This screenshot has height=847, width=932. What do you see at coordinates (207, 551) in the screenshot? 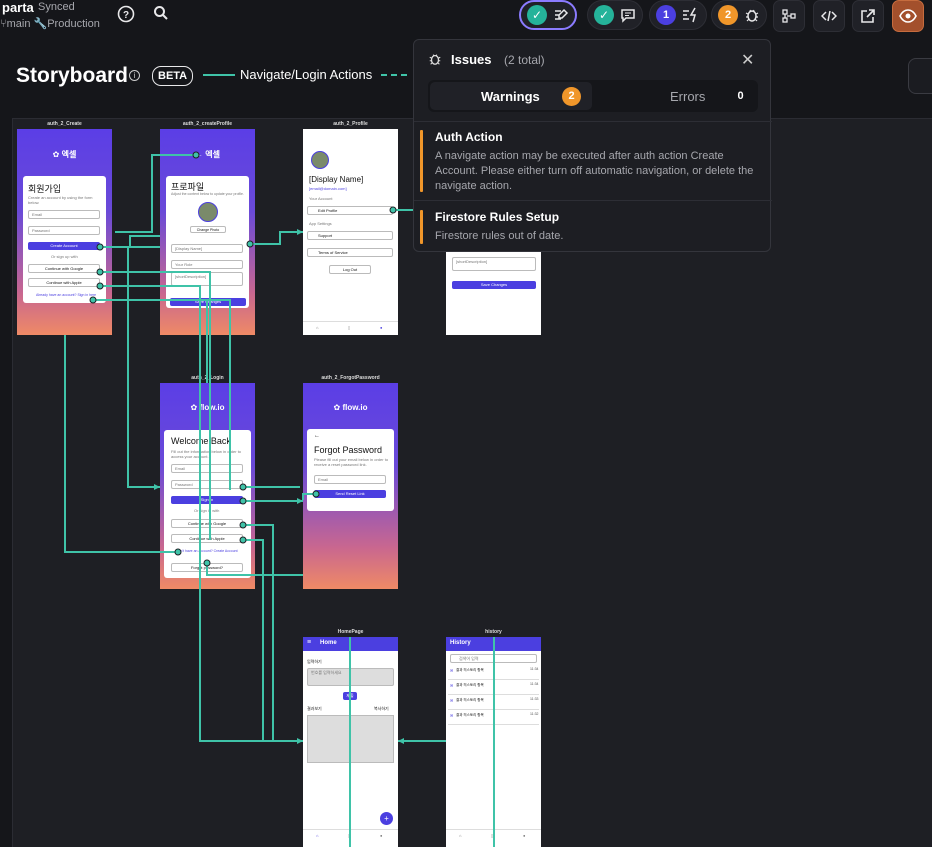
I see `create-account-link: Don't have an account? Create Account` at bounding box center [207, 551].